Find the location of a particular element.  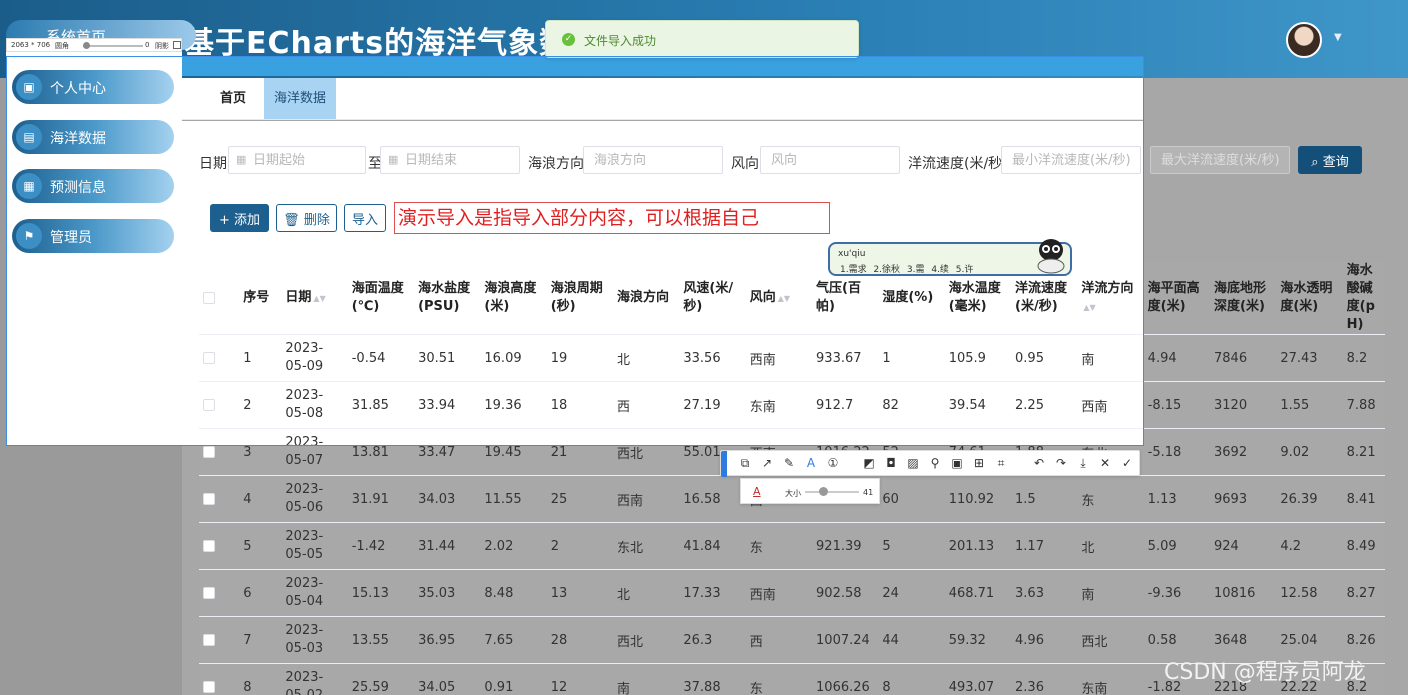

pen-tool-icon: ✎ is located at coordinates (789, 463).